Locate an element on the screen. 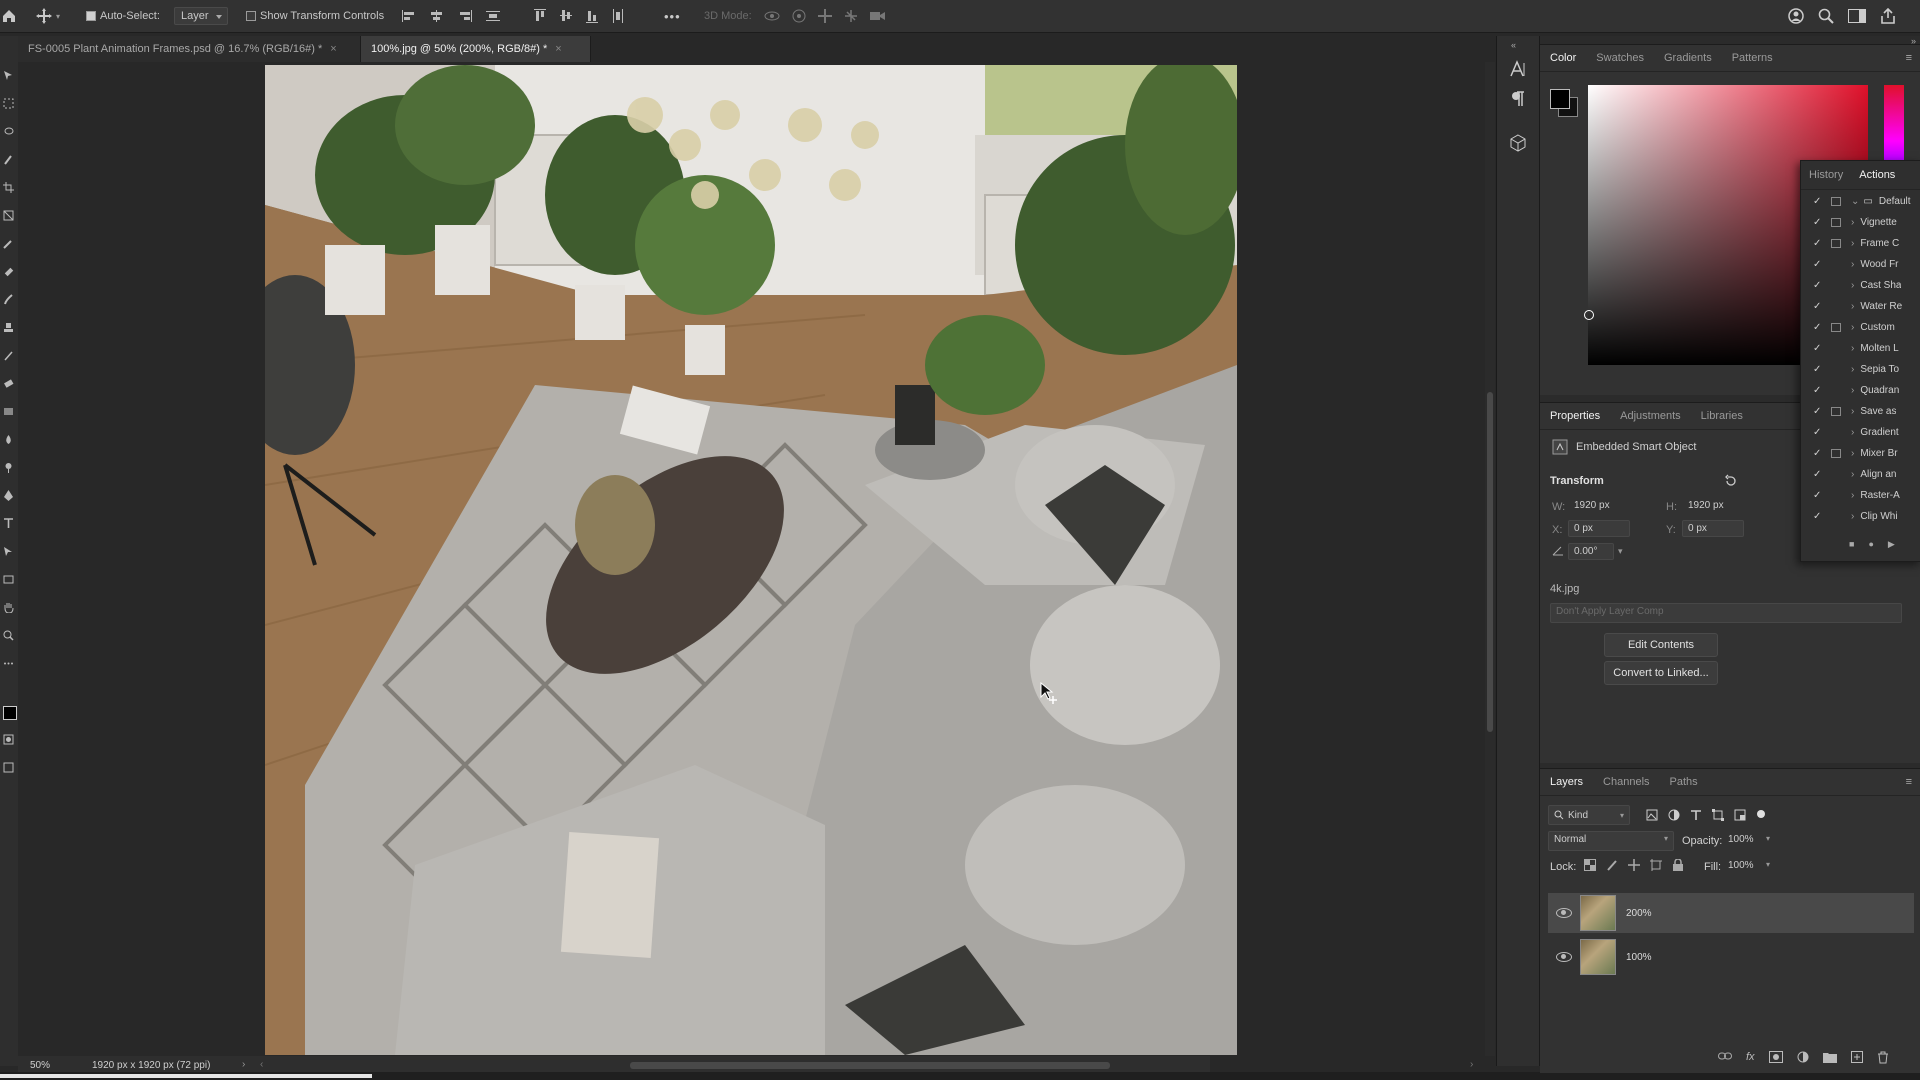 The width and height of the screenshot is (1920, 1080). screen-mode-icon is located at coordinates (8, 767).